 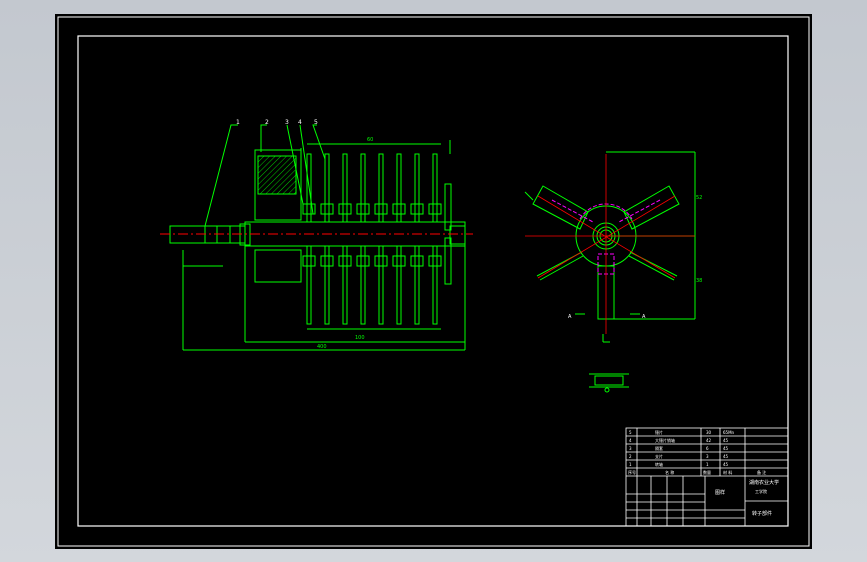 I want to click on dim-top-overall: 60, so click(x=370, y=140).